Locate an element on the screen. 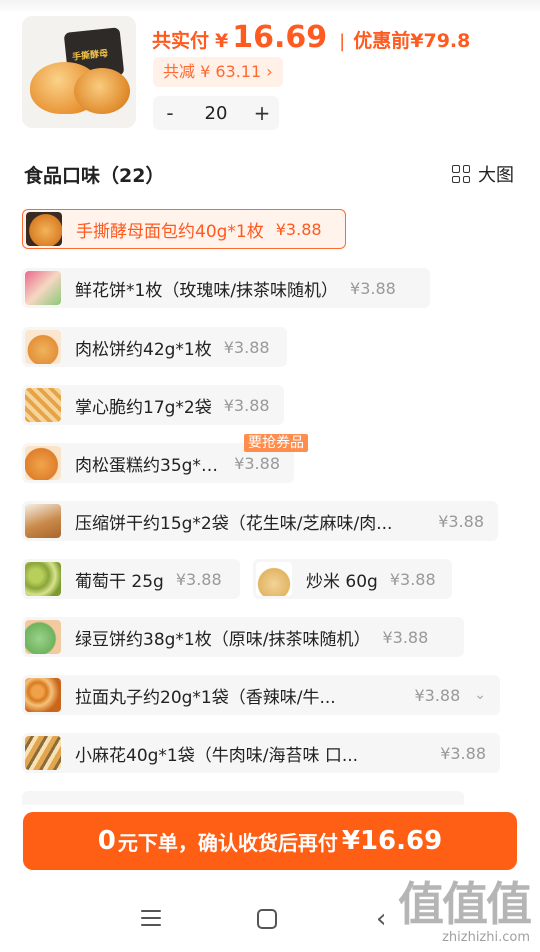 This screenshot has height=952, width=540. option-chip-compressed-biscuit: 压缩饼干约15g*2袋（花生味/芝麻味/肉... ¥3.88 is located at coordinates (260, 521).